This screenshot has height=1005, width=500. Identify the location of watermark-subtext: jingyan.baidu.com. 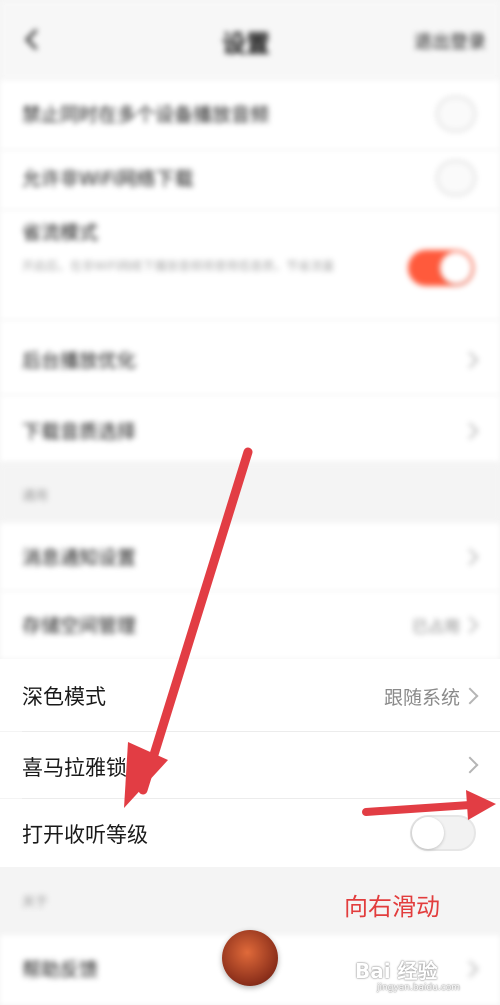
(419, 988).